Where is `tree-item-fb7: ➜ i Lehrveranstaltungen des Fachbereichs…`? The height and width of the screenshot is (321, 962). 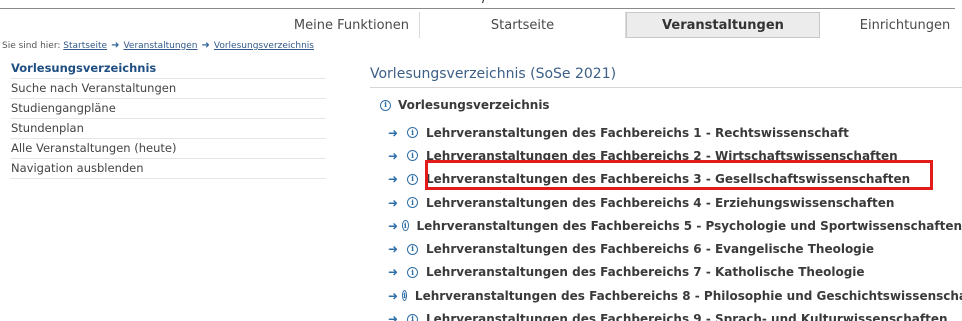
tree-item-fb7: ➜ i Lehrveranstaltungen des Fachbereichs… is located at coordinates (675, 272).